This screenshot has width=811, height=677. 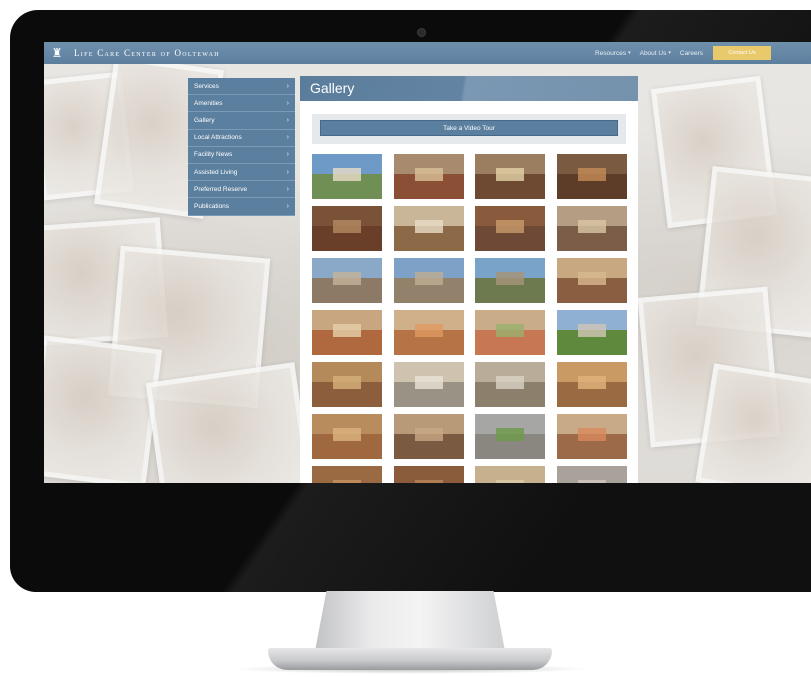 What do you see at coordinates (678, 53) in the screenshot?
I see `top-nav: Resources ▾ About Us ▾ Careers Contact Us` at bounding box center [678, 53].